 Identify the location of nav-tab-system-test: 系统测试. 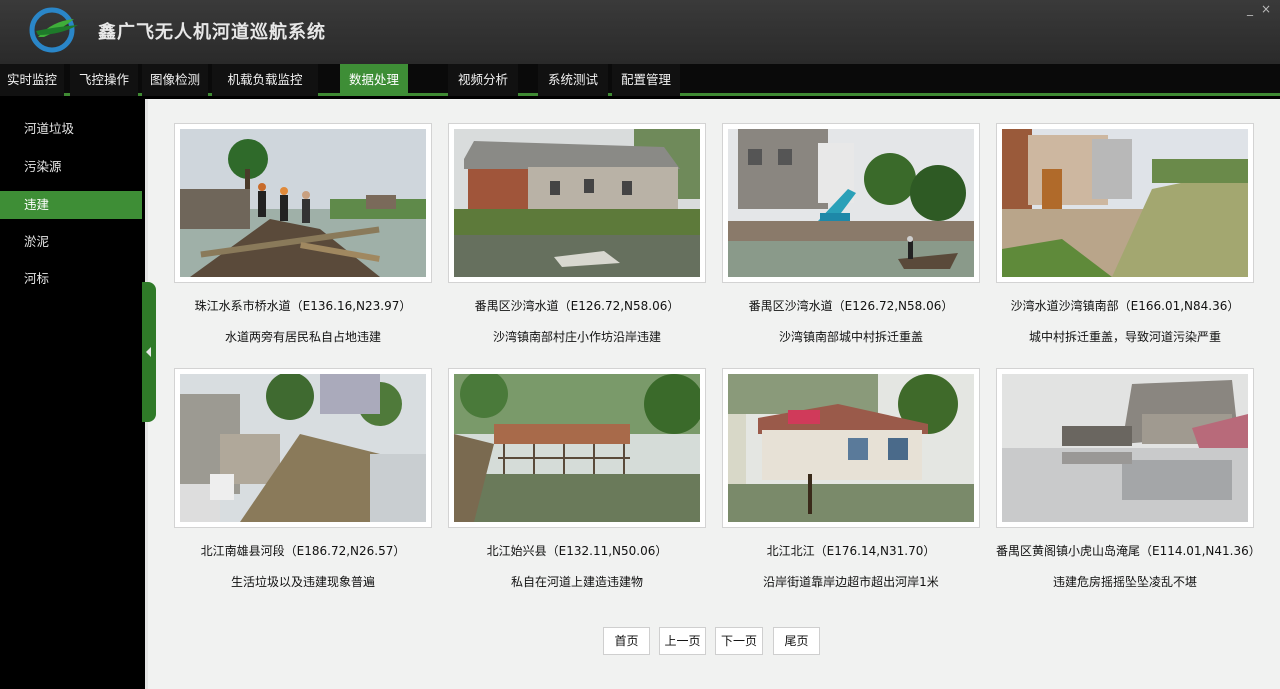
(573, 80).